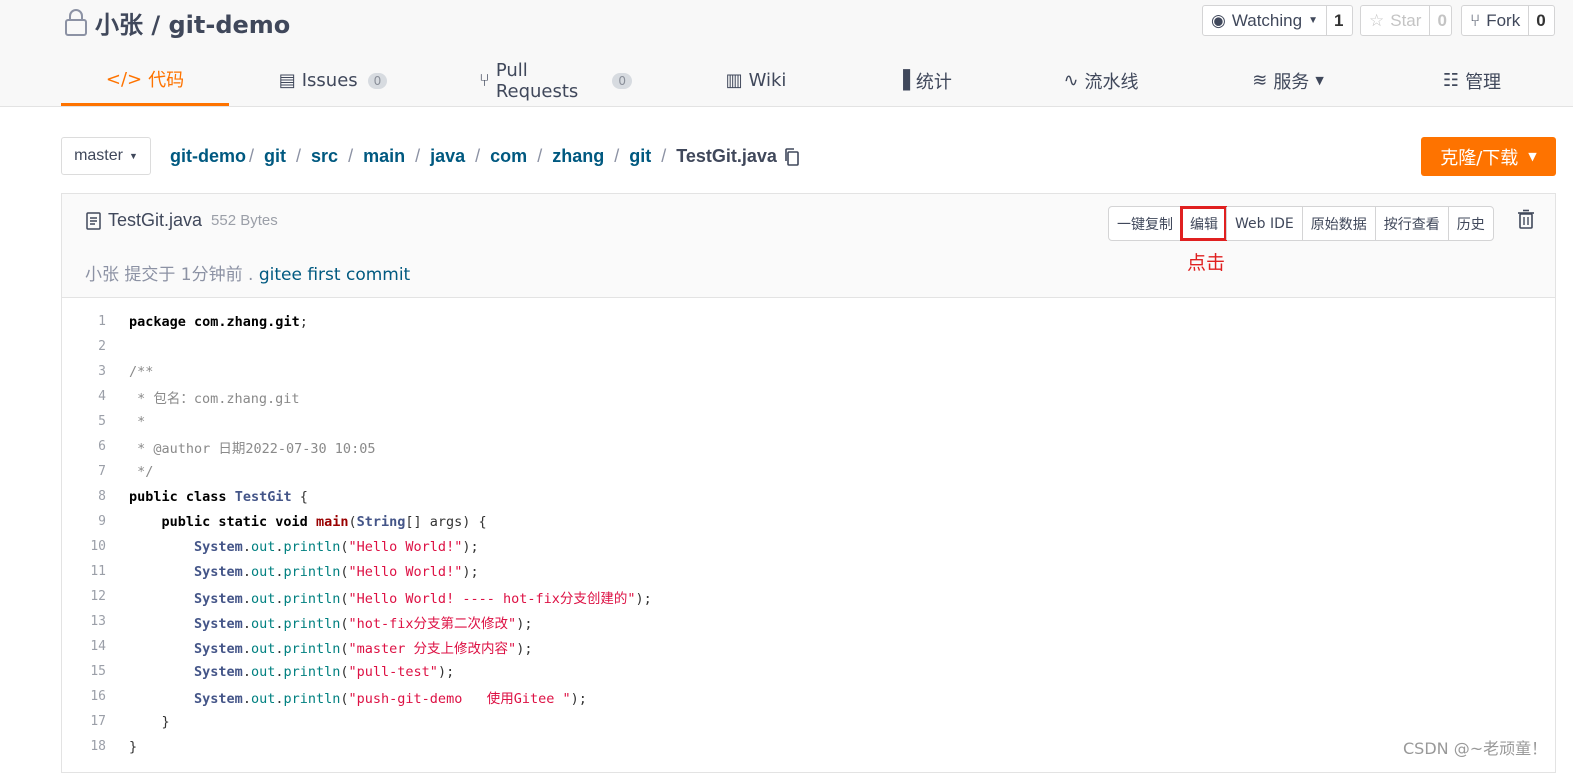 Image resolution: width=1573 pixels, height=773 pixels. Describe the element at coordinates (214, 398) in the screenshot. I see `code-comment: * 包名：com.zhang.git` at that location.